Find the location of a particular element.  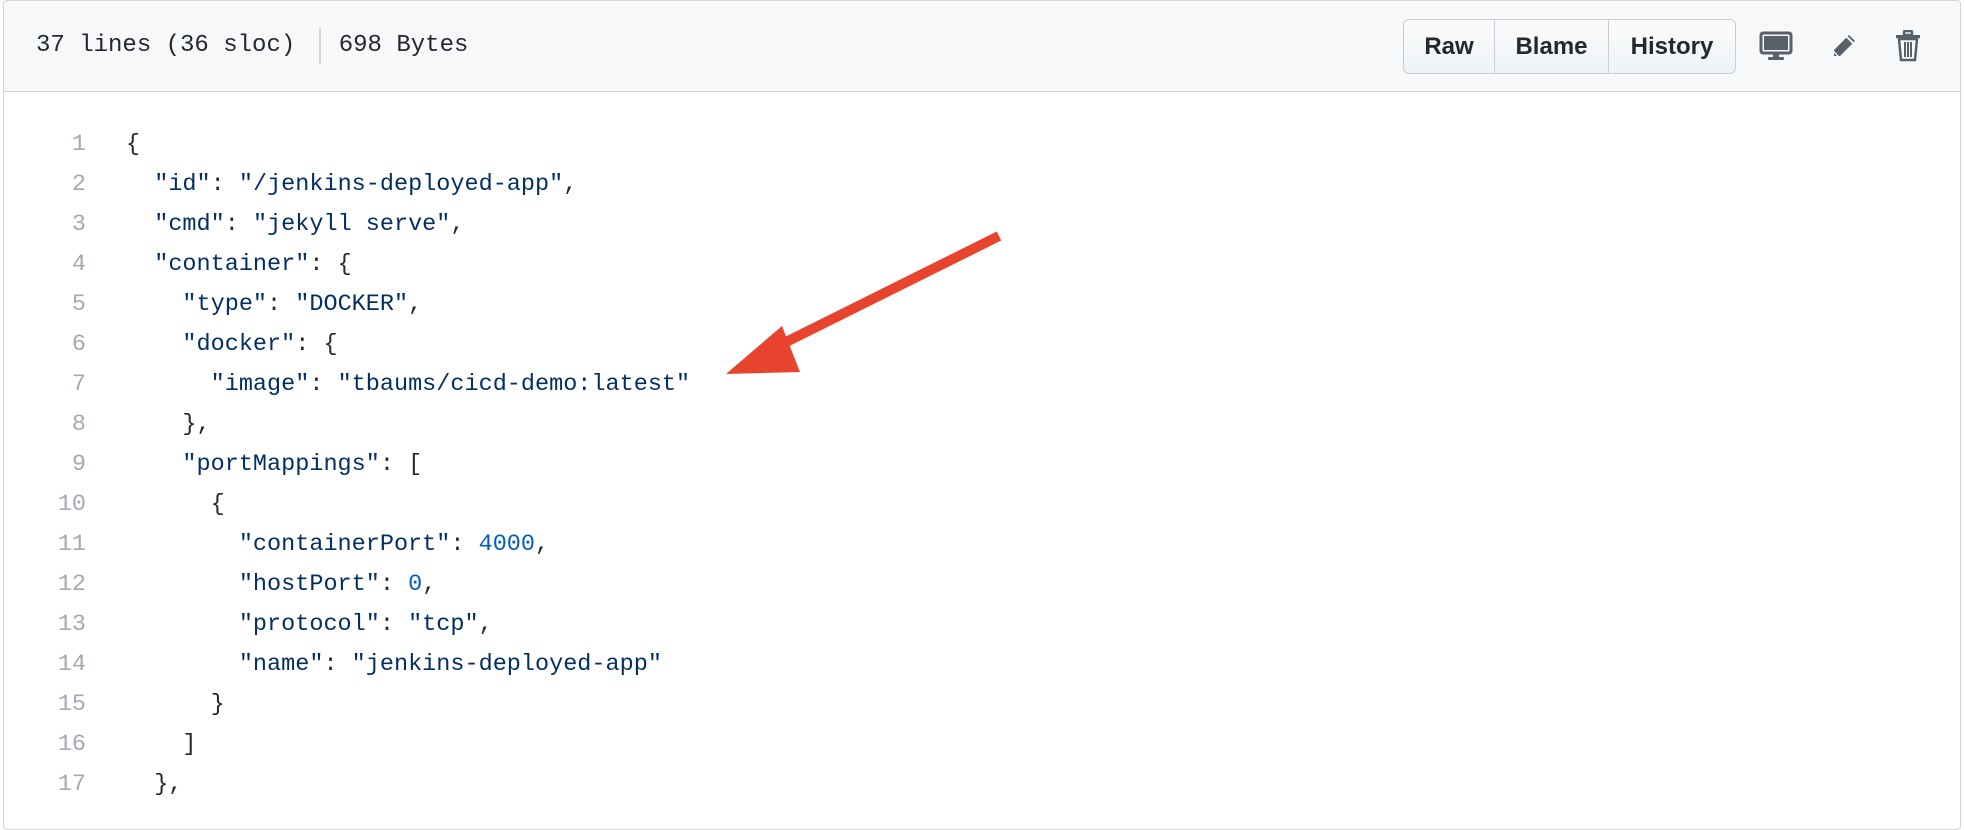

desktop-icon is located at coordinates (1776, 46).